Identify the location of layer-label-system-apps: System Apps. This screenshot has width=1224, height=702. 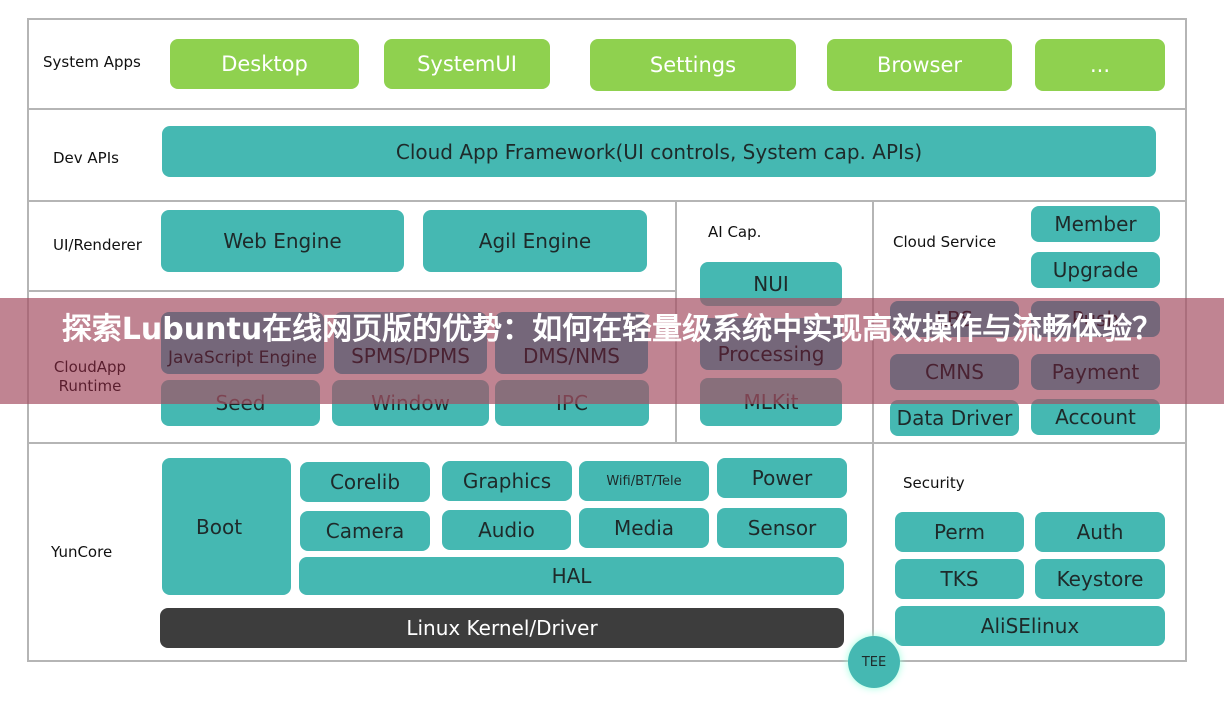
(92, 62).